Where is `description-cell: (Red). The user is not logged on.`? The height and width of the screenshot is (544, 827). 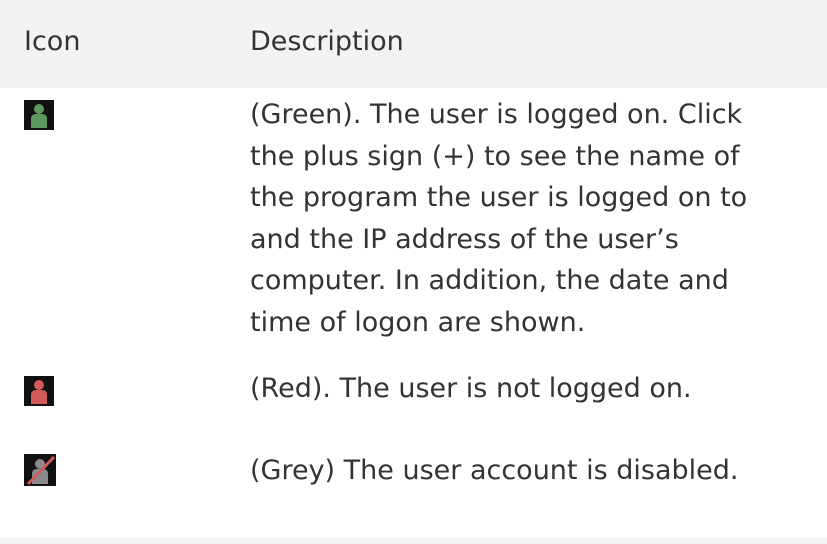
description-cell: (Red). The user is not logged on. is located at coordinates (471, 388).